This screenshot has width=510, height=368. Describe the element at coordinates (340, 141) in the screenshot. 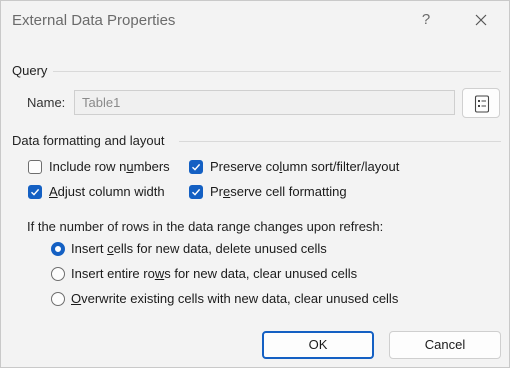

I see `formatting-divider` at that location.